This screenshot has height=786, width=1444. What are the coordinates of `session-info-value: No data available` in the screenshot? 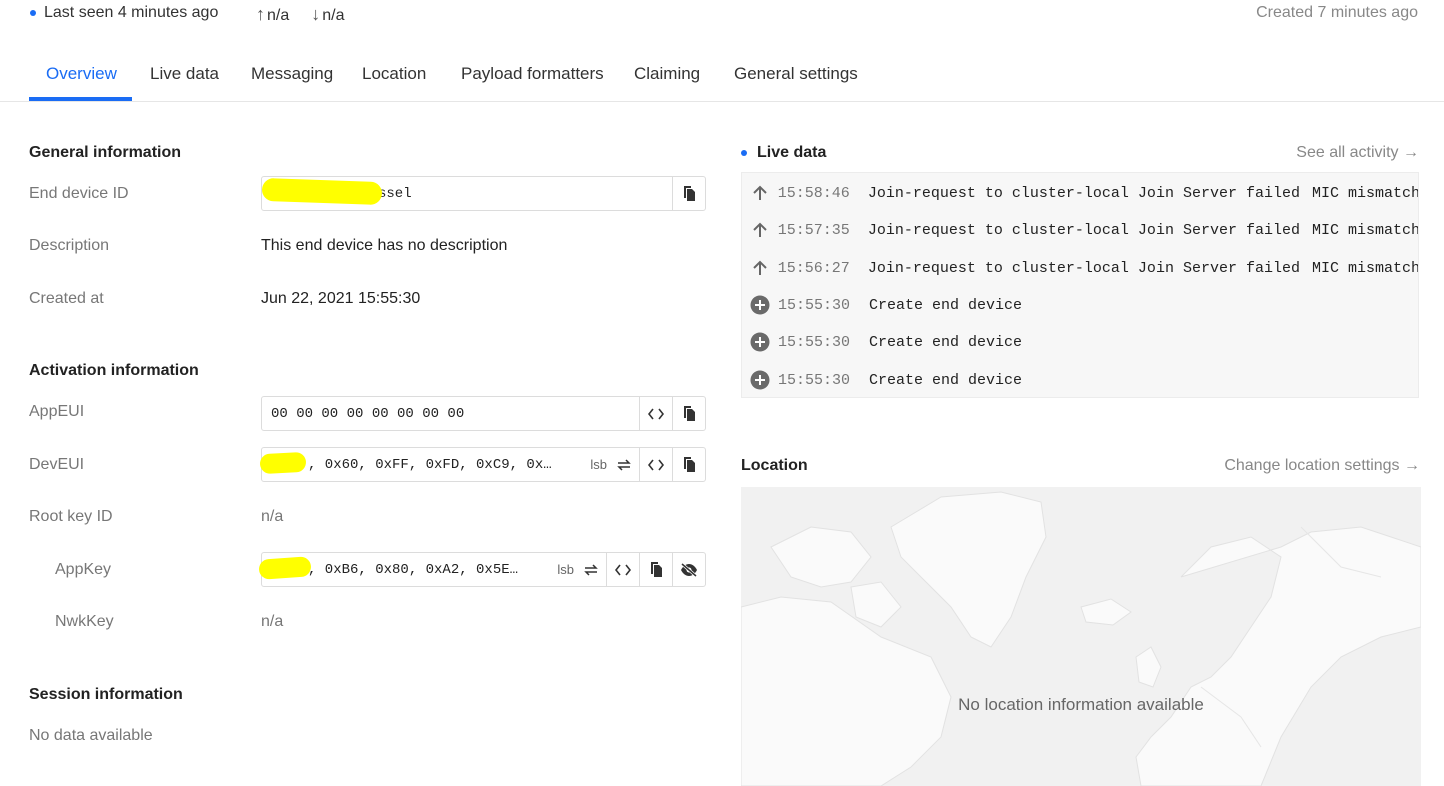 It's located at (91, 735).